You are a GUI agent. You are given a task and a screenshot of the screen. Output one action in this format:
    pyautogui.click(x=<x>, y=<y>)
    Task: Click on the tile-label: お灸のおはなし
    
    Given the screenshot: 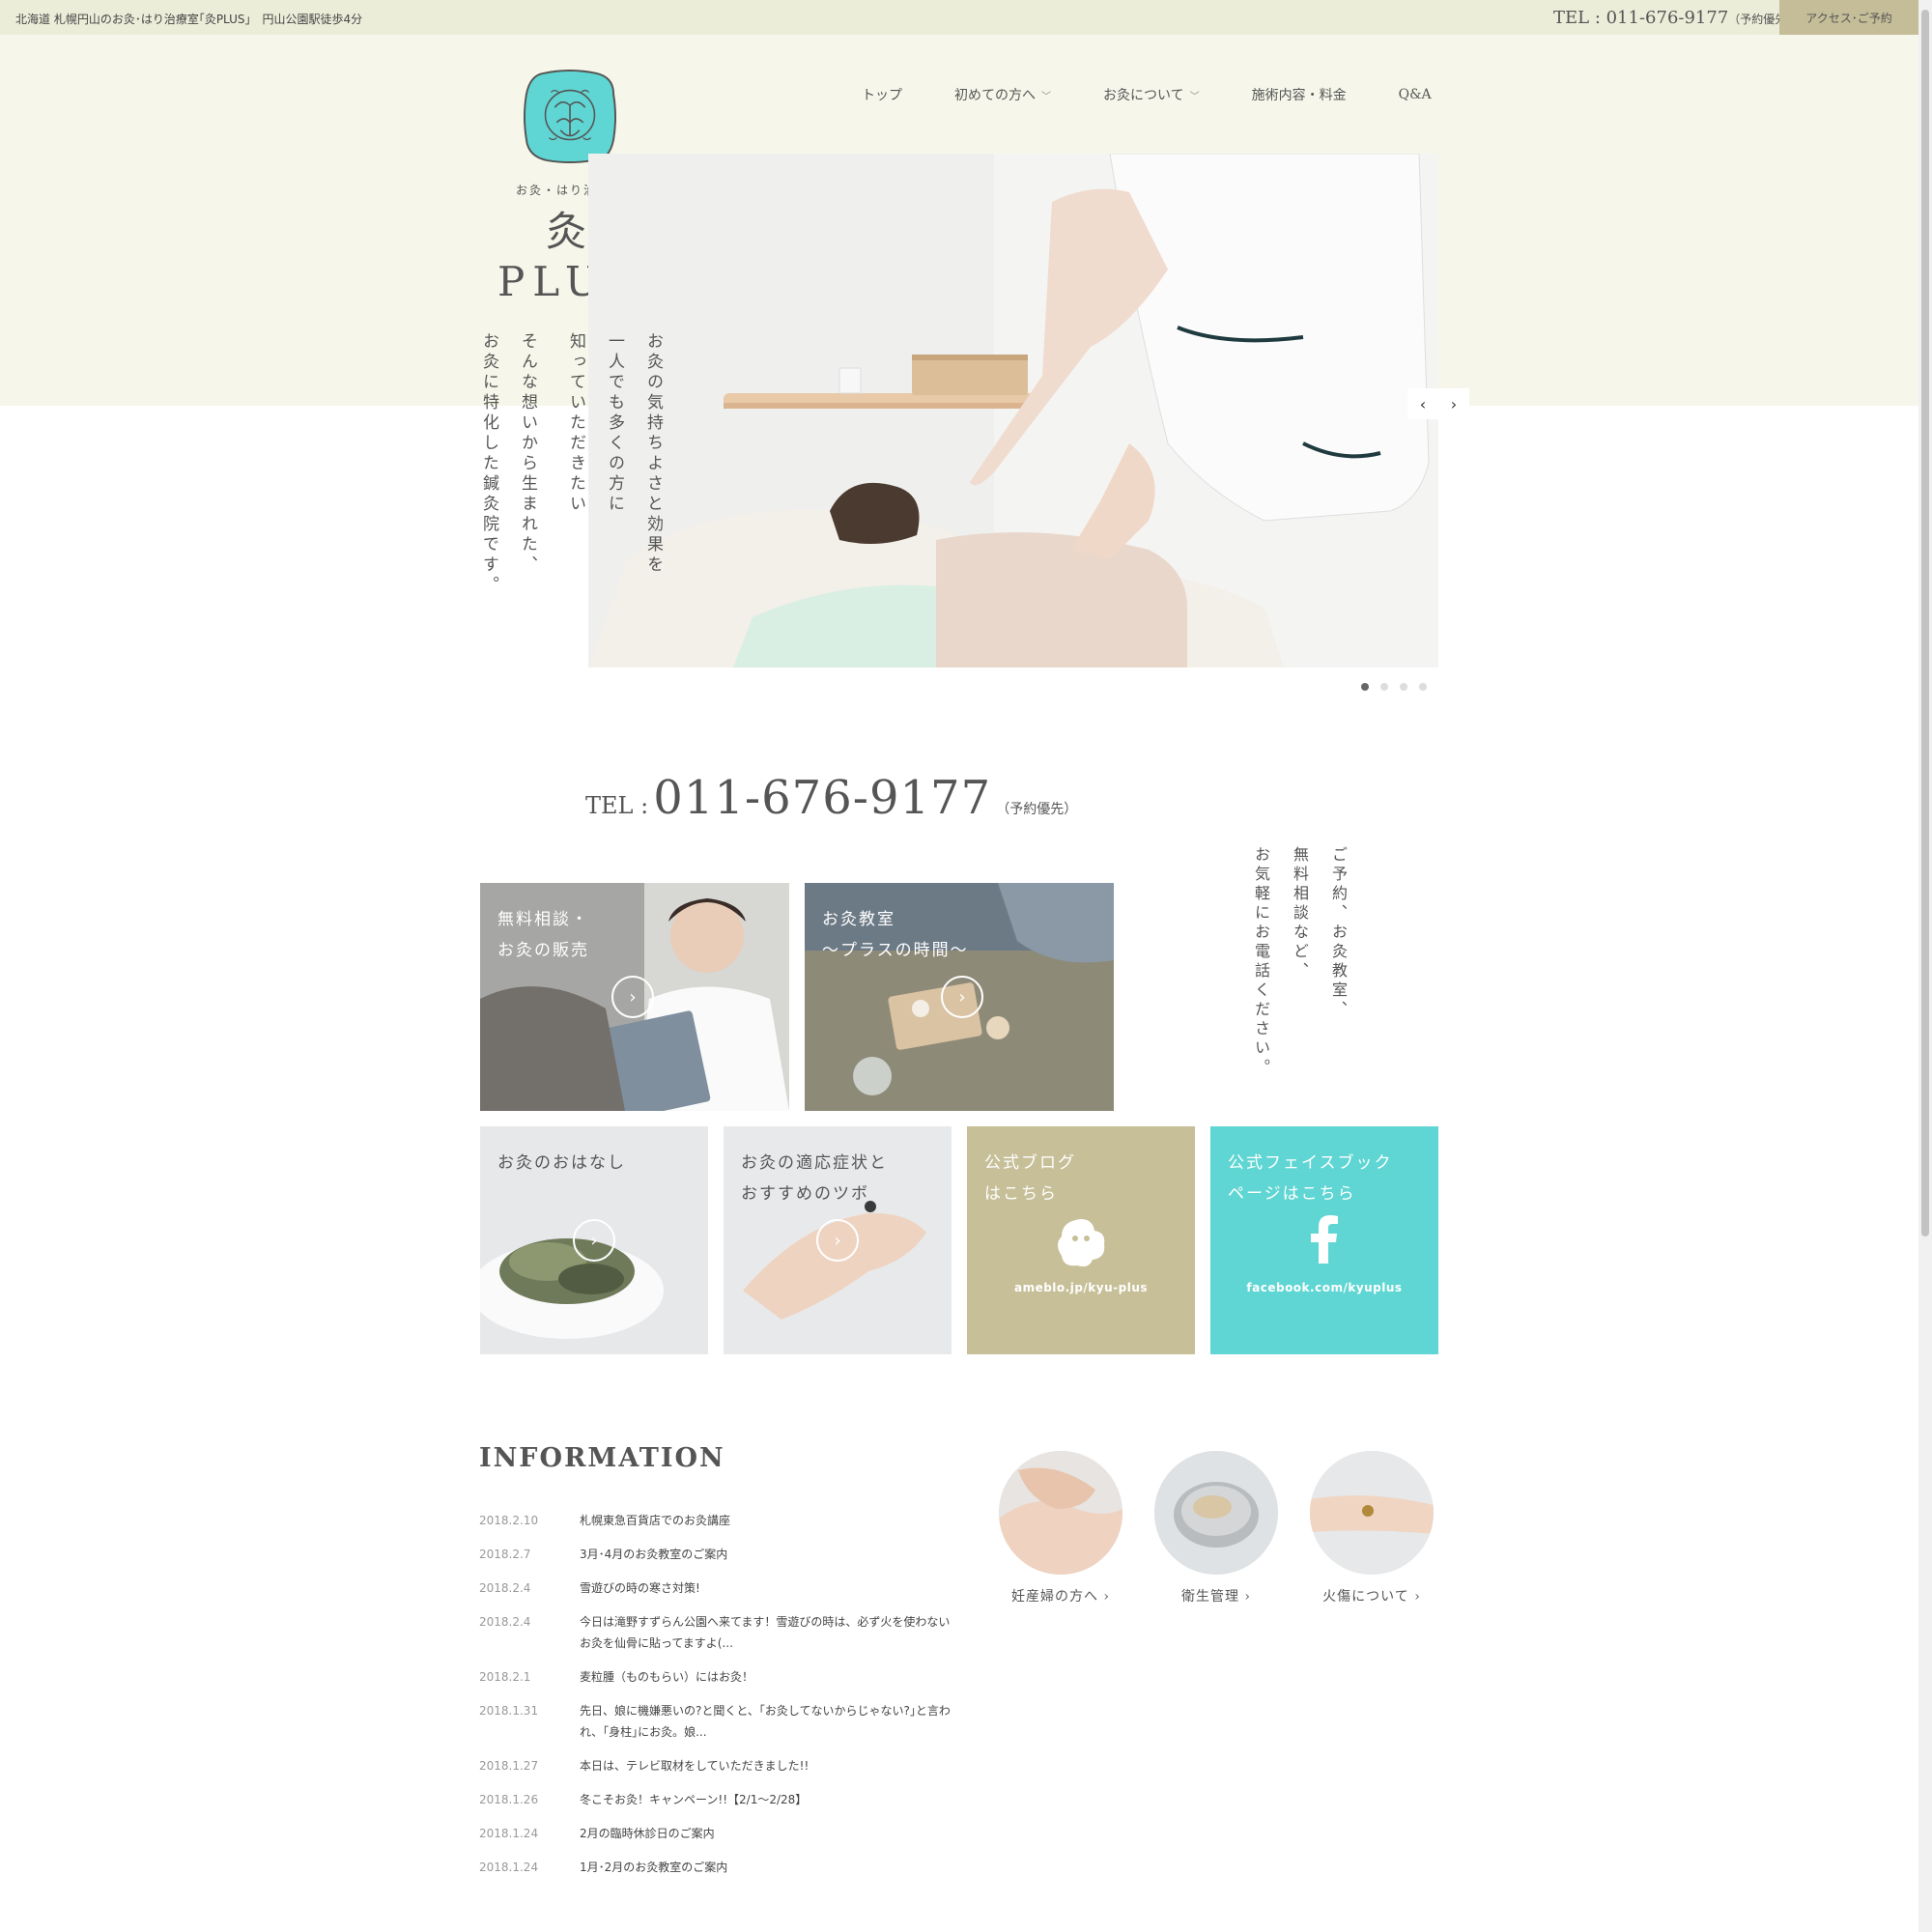 What is the action you would take?
    pyautogui.click(x=561, y=1163)
    